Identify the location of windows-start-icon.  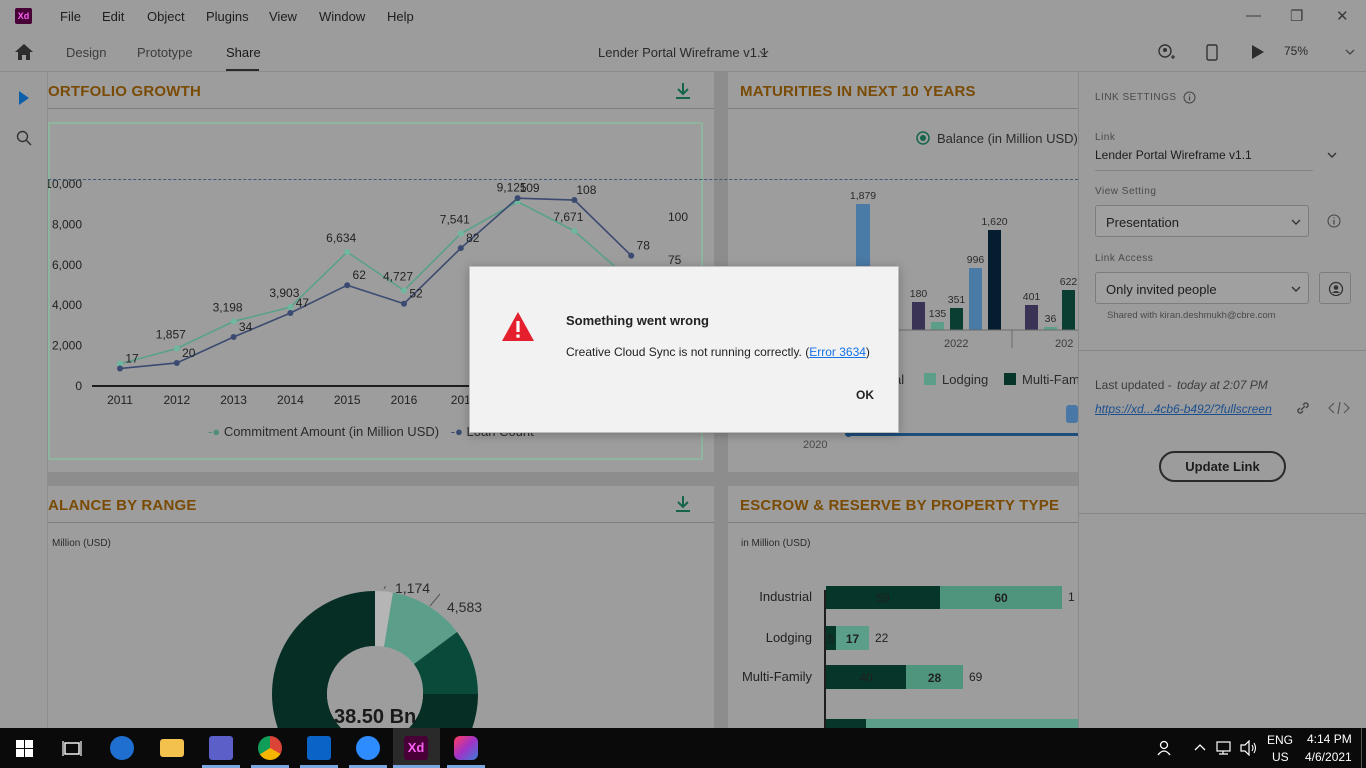
(24, 748).